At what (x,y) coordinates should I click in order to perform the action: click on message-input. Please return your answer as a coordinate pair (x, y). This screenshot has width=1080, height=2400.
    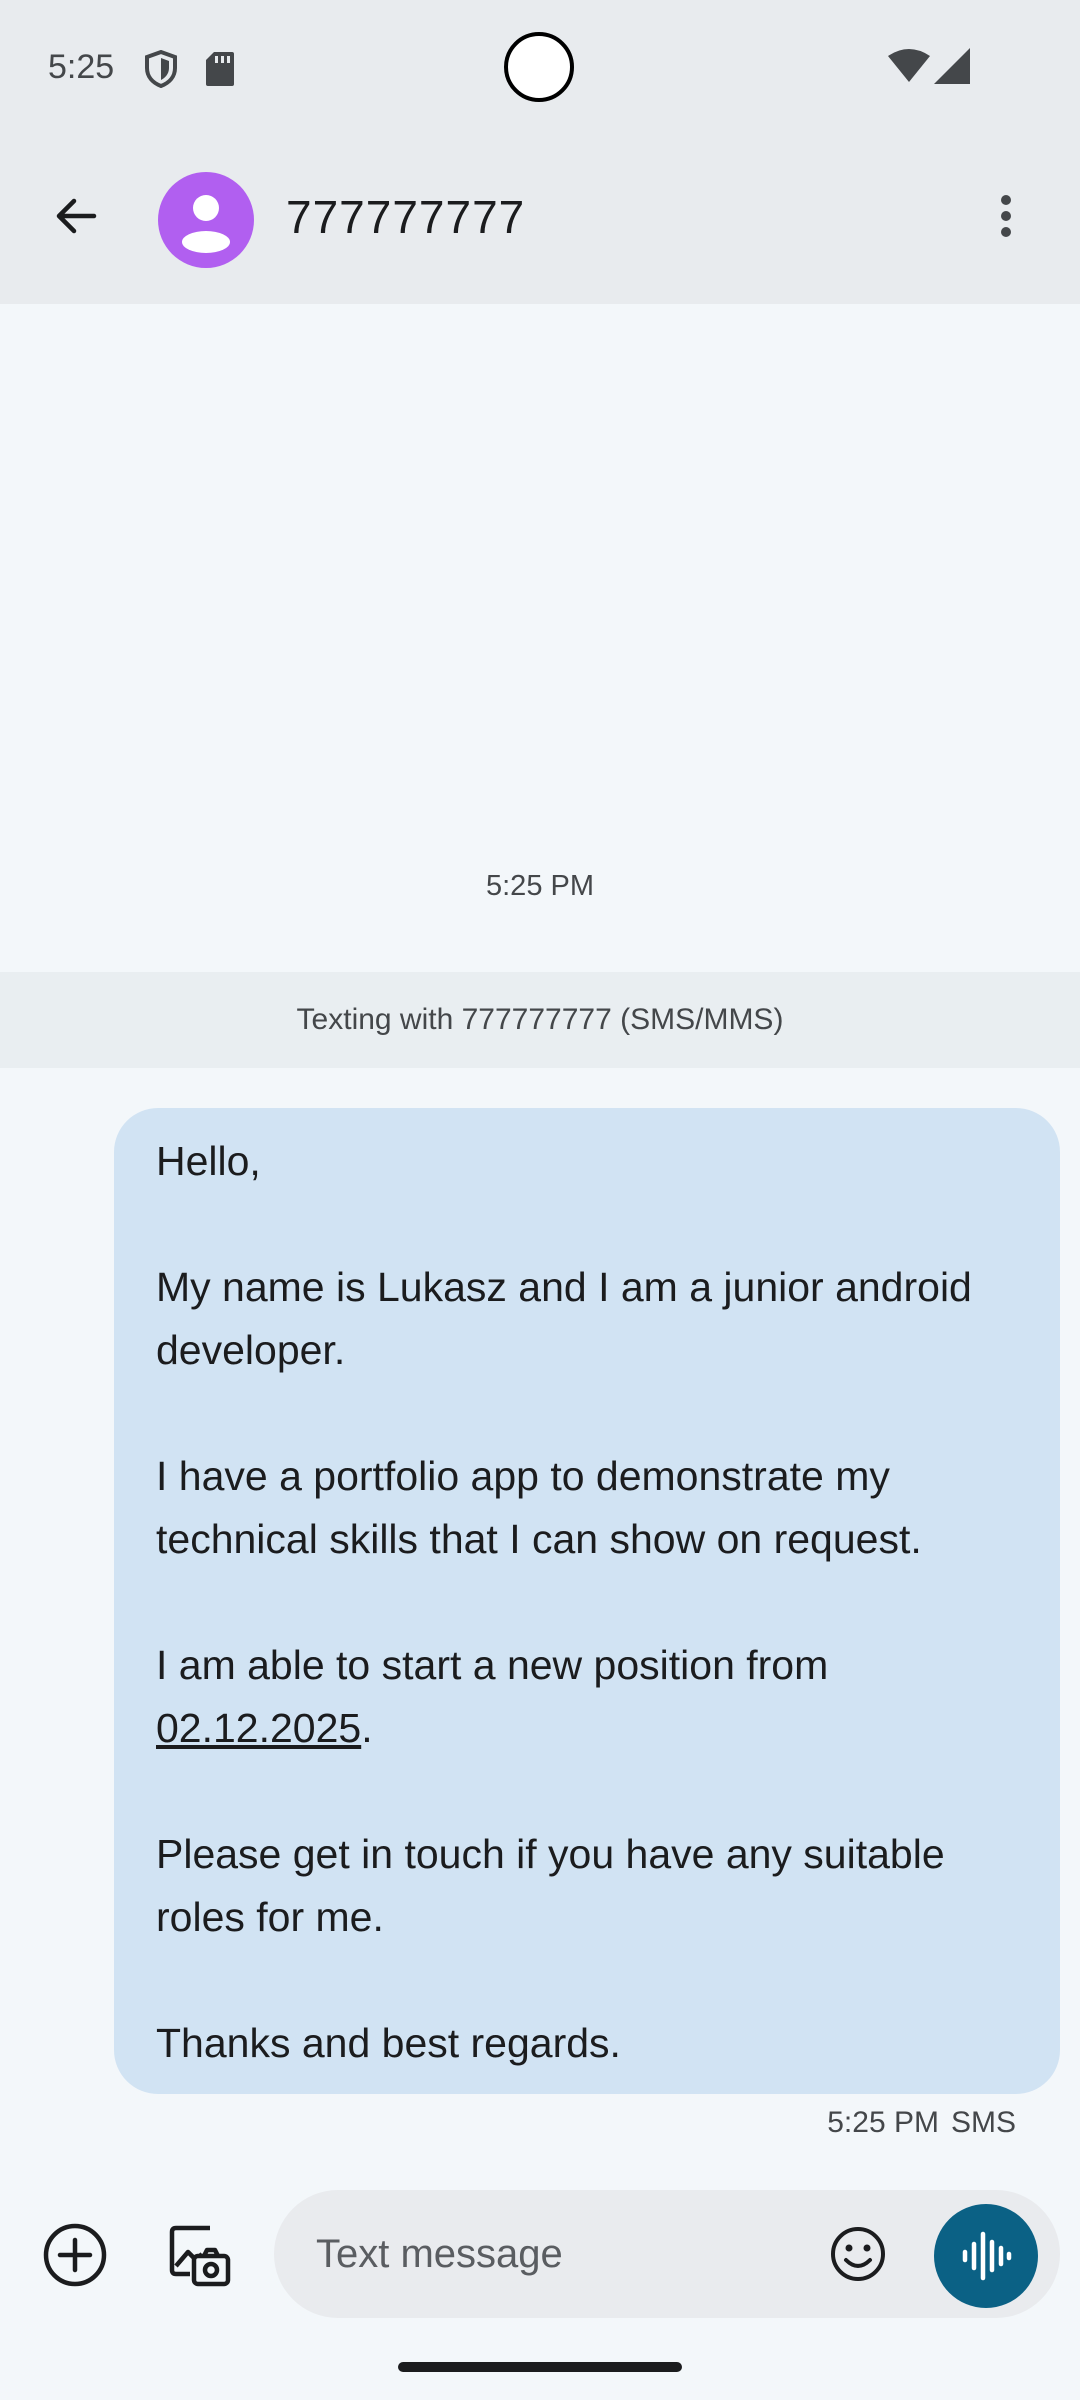
    Looking at the image, I should click on (556, 2254).